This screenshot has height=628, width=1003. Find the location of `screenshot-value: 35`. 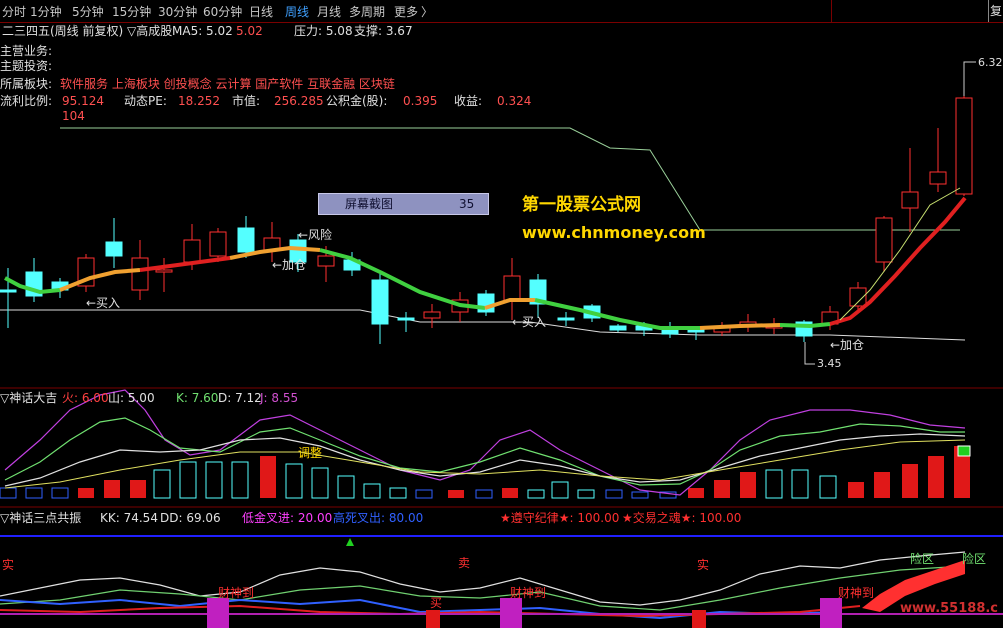

screenshot-value: 35 is located at coordinates (467, 204).